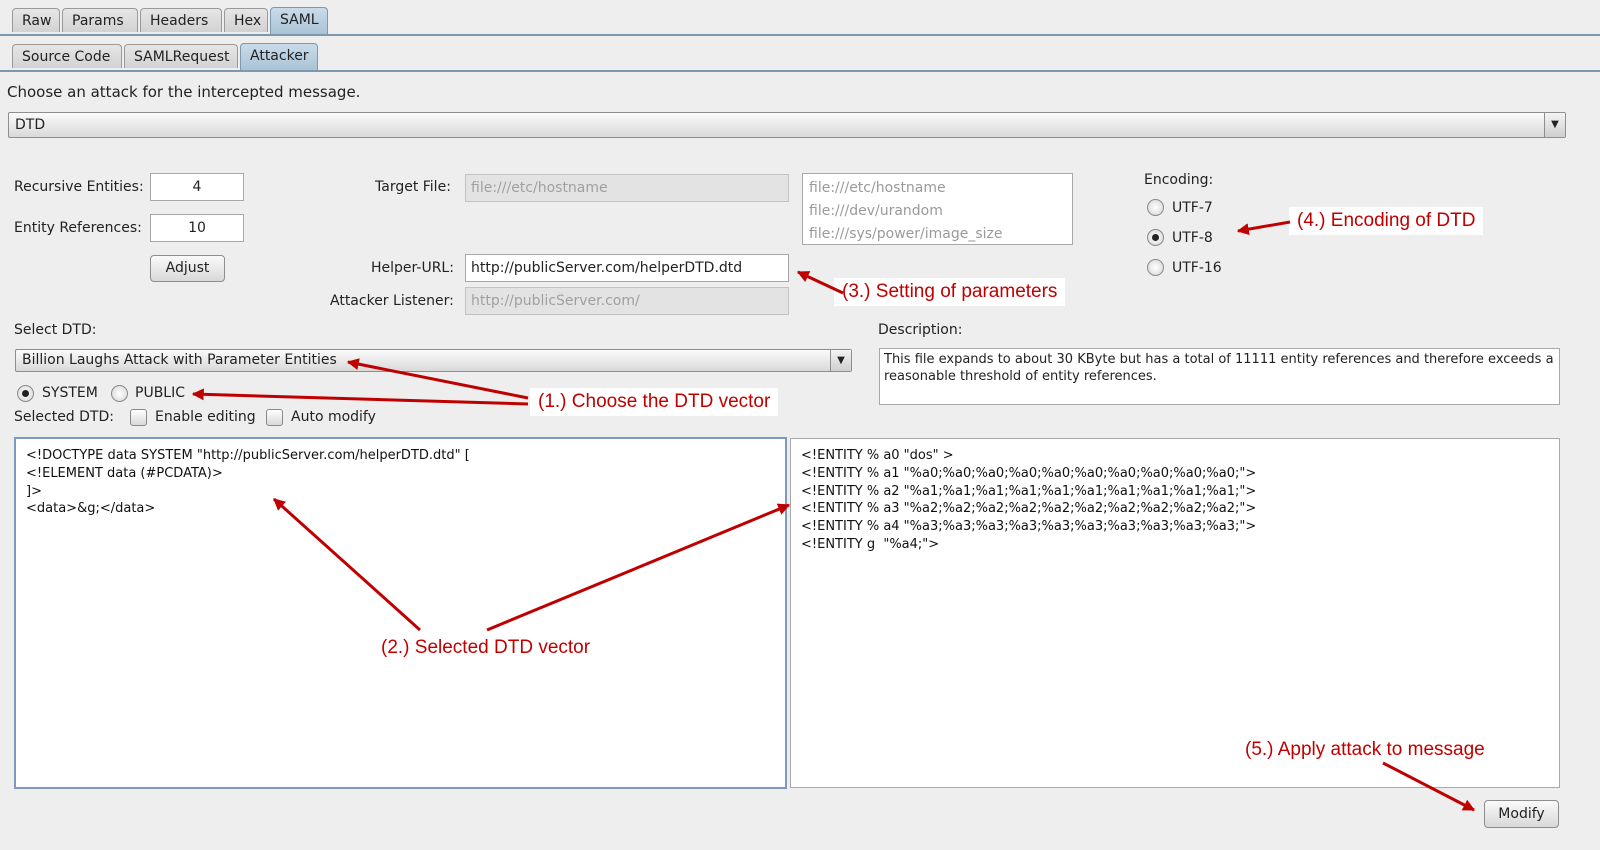 The width and height of the screenshot is (1600, 850). What do you see at coordinates (197, 187) in the screenshot?
I see `recursive-entities-input: 4` at bounding box center [197, 187].